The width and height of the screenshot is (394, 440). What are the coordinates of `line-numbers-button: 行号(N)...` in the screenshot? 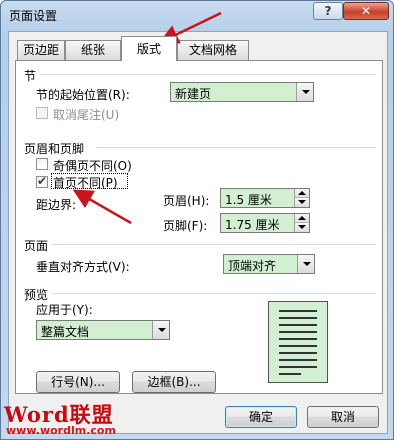 It's located at (78, 382).